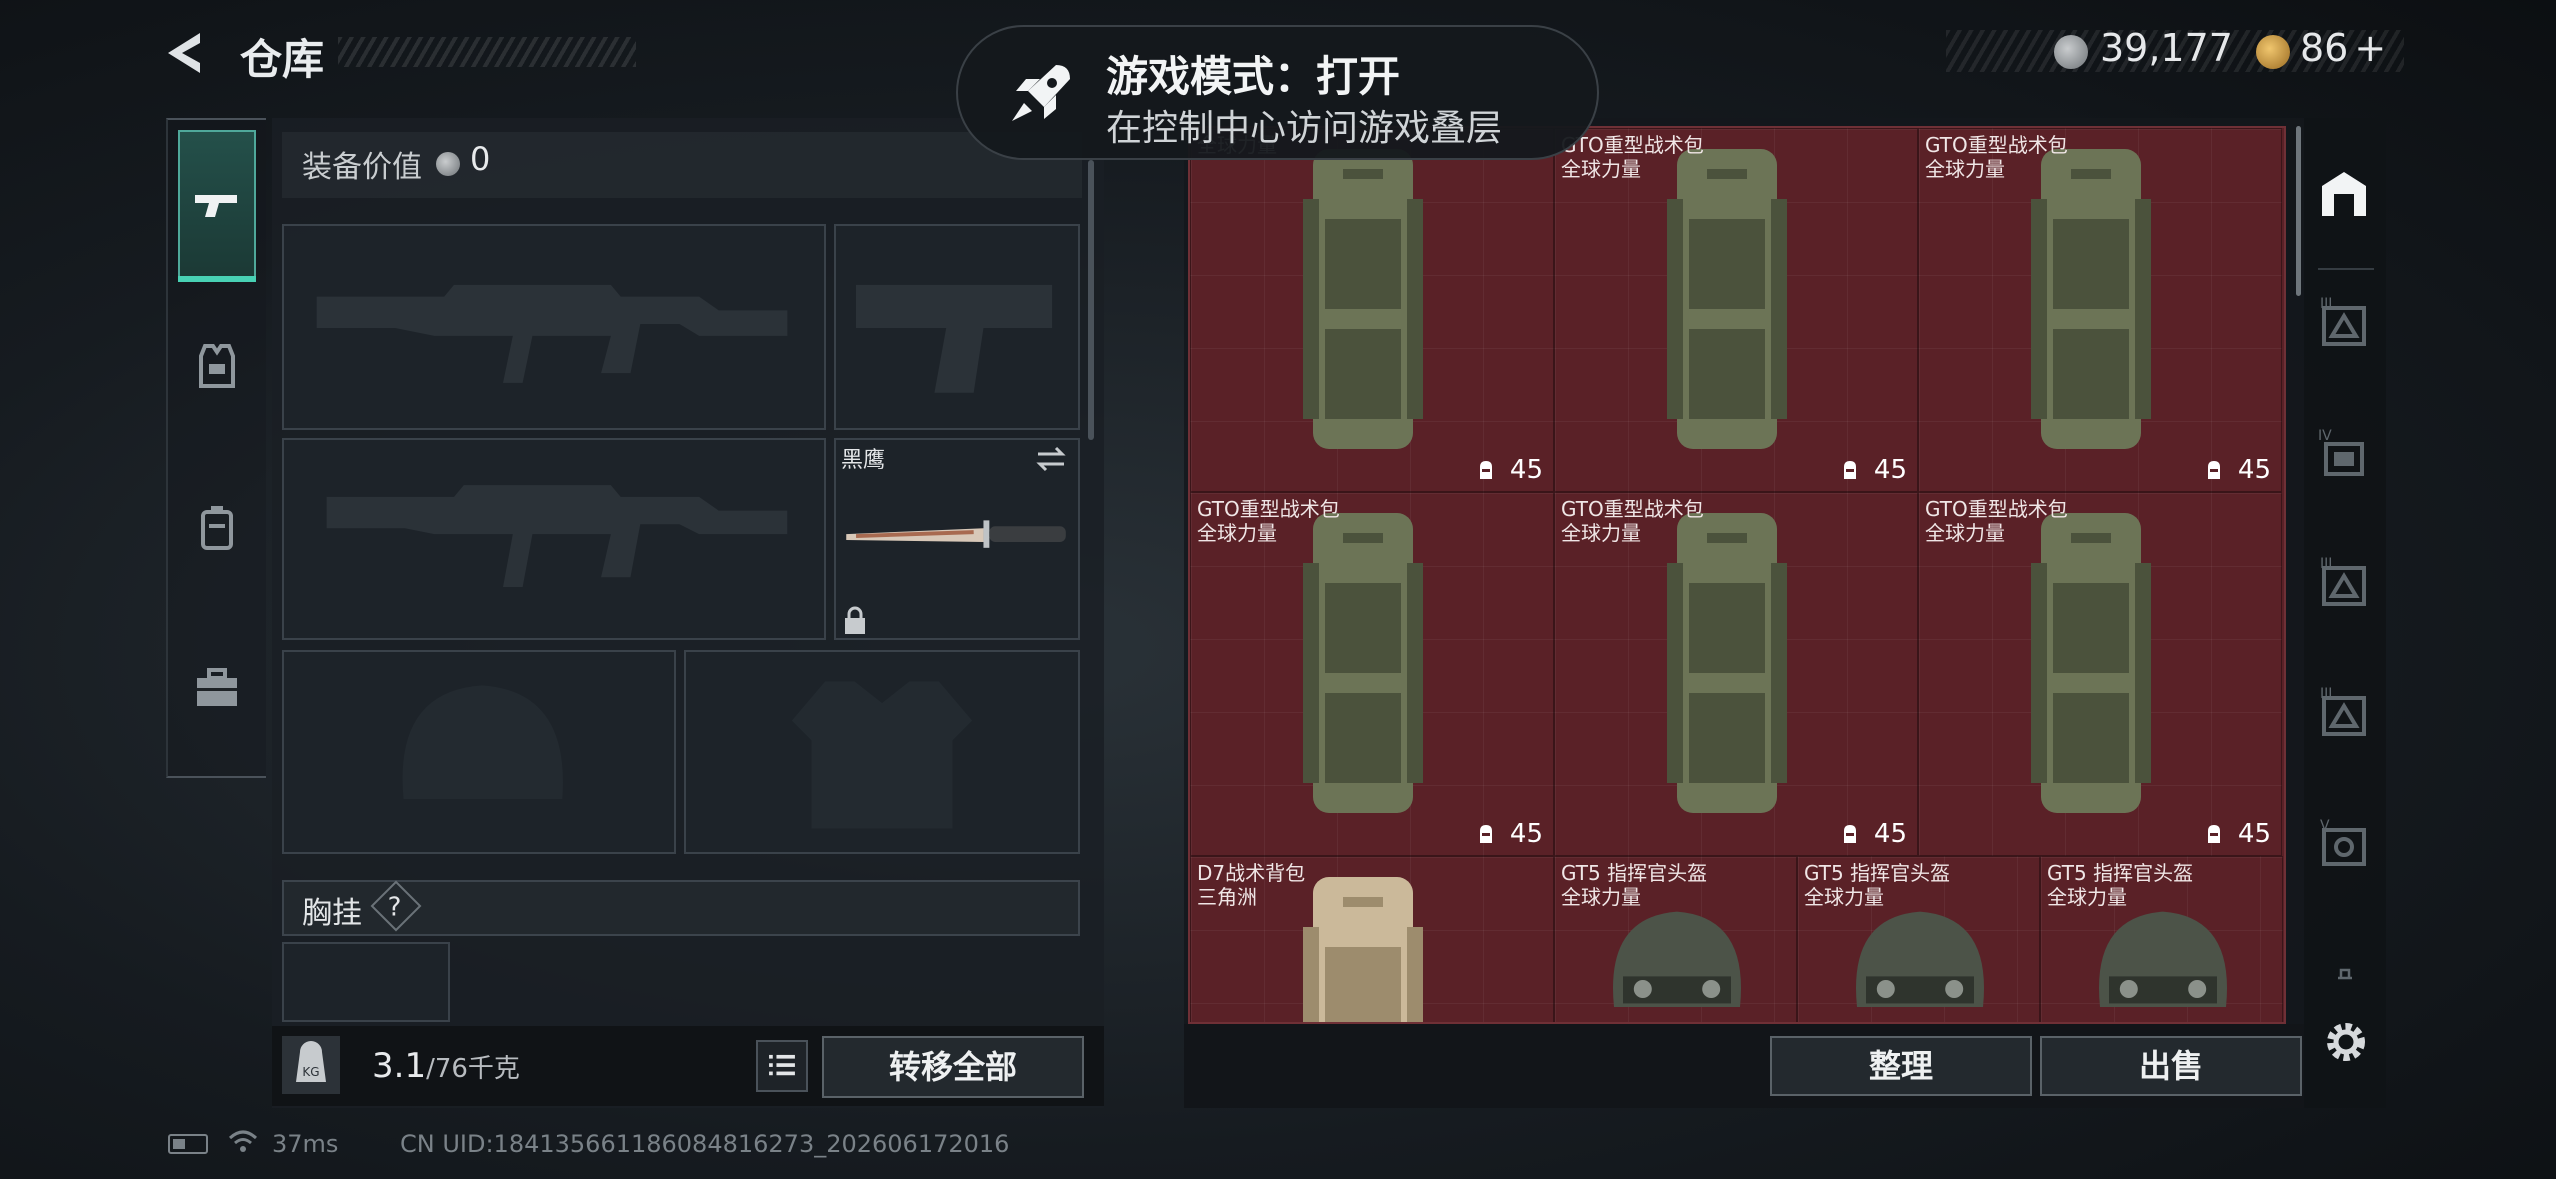  Describe the element at coordinates (188, 1144) in the screenshot. I see `battery-icon` at that location.